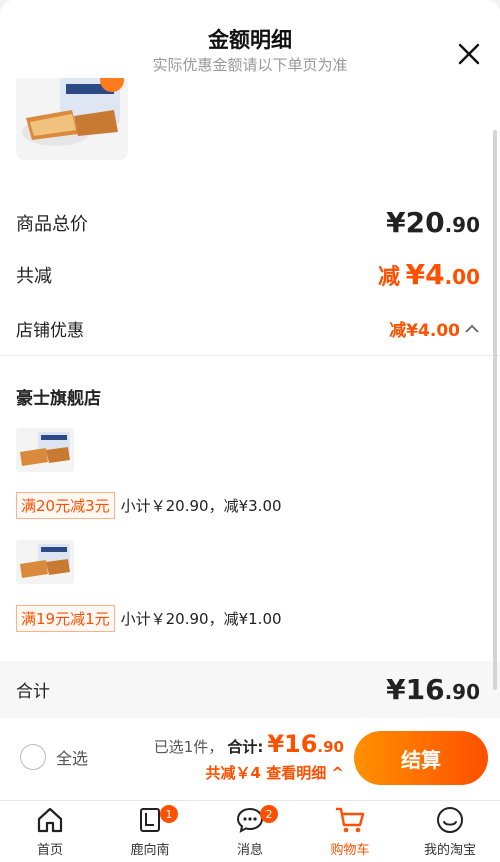  I want to click on tab-label: 购物车, so click(350, 850).